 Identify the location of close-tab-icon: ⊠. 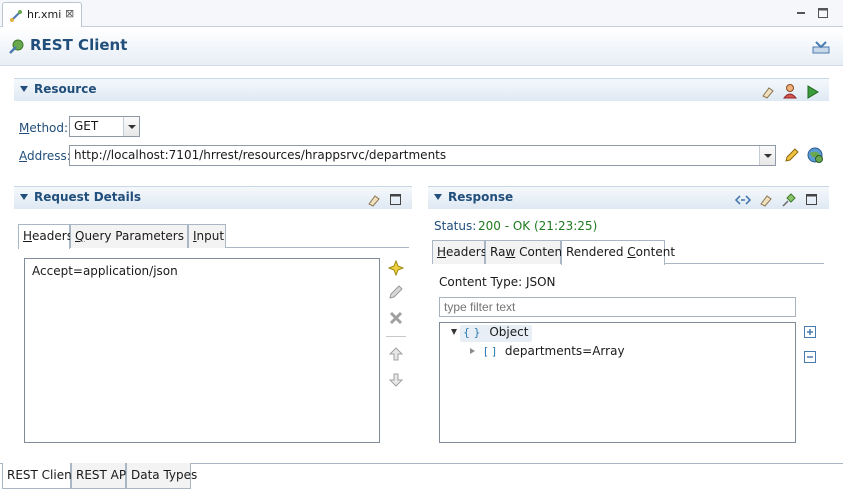
(69, 14).